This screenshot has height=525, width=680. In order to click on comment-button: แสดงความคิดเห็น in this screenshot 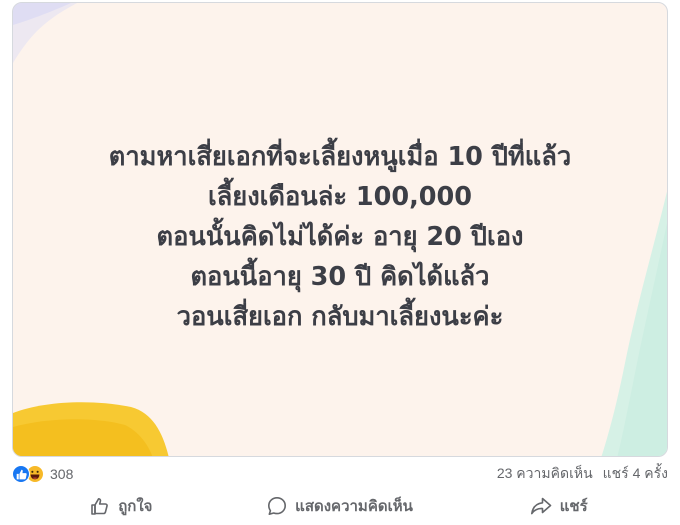, I will do `click(340, 506)`.